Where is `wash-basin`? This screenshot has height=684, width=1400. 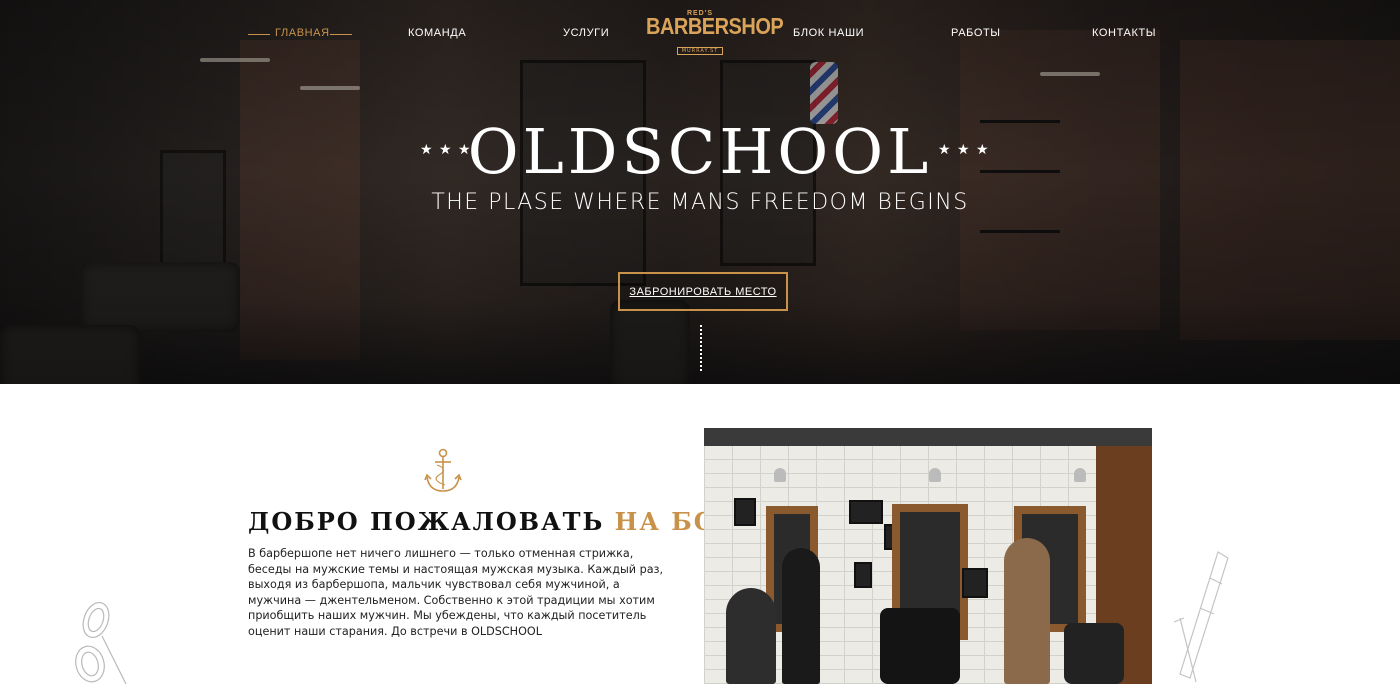
wash-basin is located at coordinates (1094, 653).